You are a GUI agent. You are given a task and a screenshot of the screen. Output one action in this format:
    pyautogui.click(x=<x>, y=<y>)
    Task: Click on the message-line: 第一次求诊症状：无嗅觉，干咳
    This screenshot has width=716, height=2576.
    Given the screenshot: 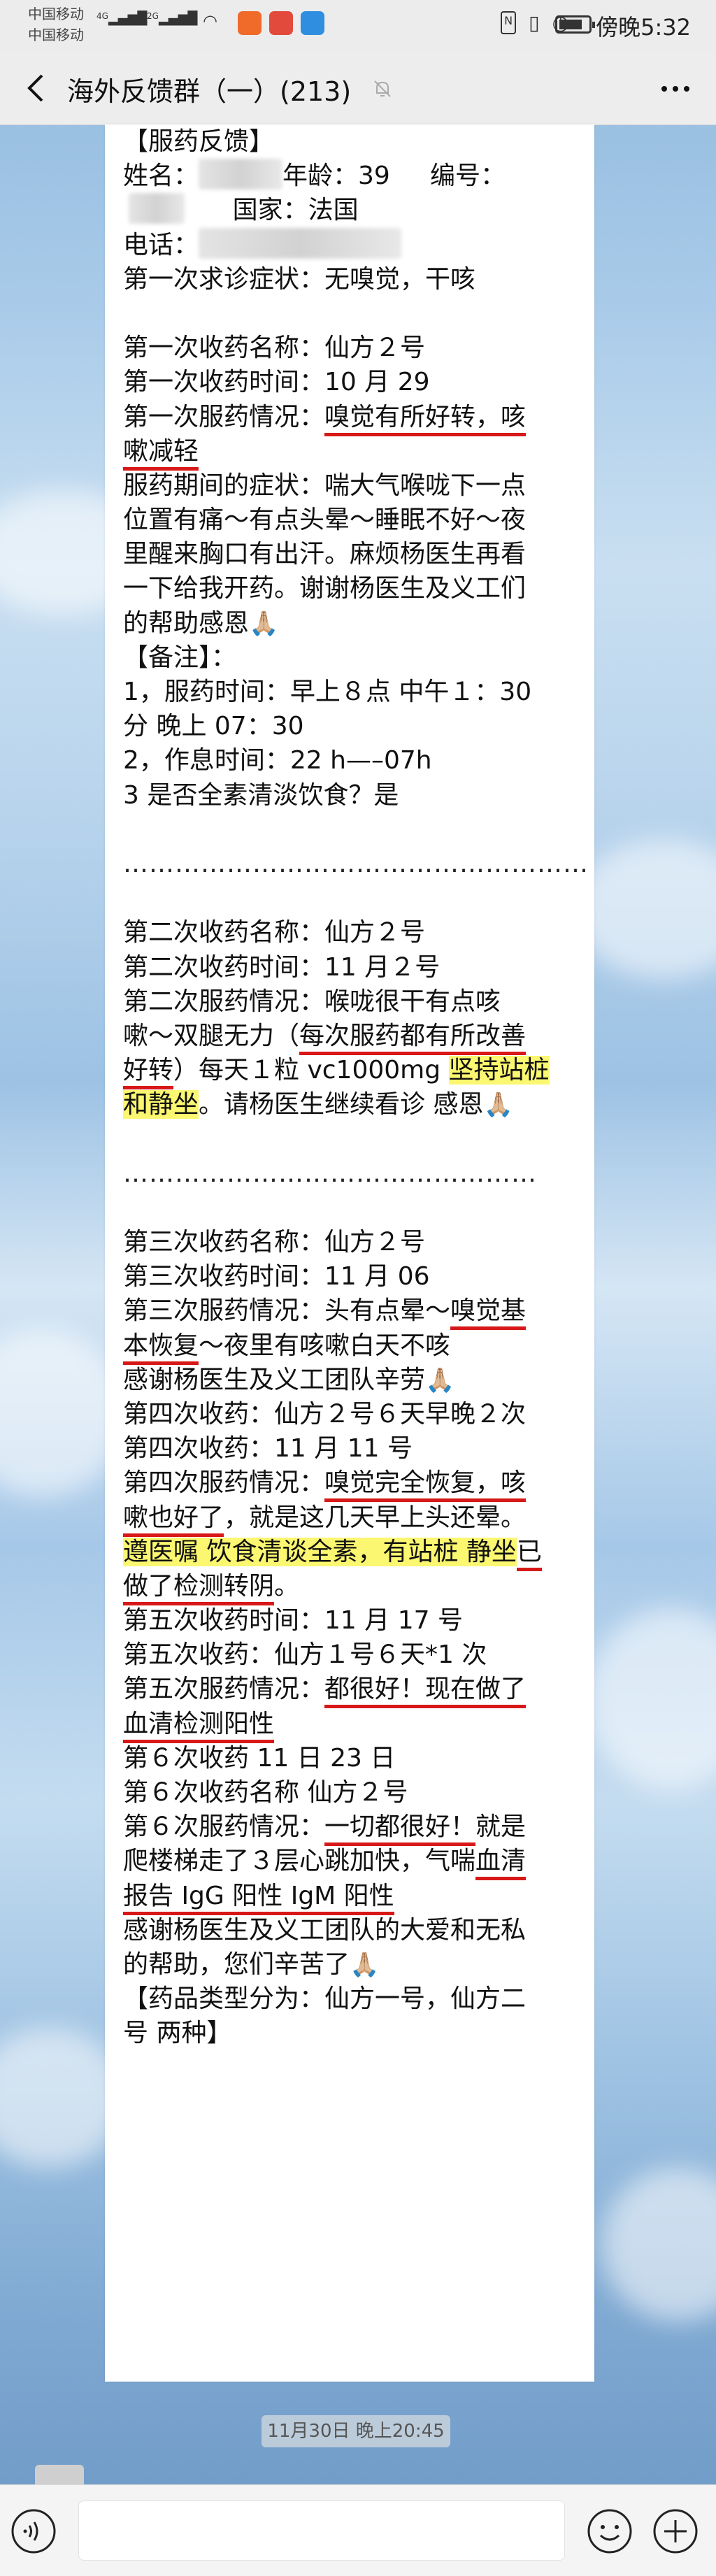 What is the action you would take?
    pyautogui.click(x=351, y=279)
    